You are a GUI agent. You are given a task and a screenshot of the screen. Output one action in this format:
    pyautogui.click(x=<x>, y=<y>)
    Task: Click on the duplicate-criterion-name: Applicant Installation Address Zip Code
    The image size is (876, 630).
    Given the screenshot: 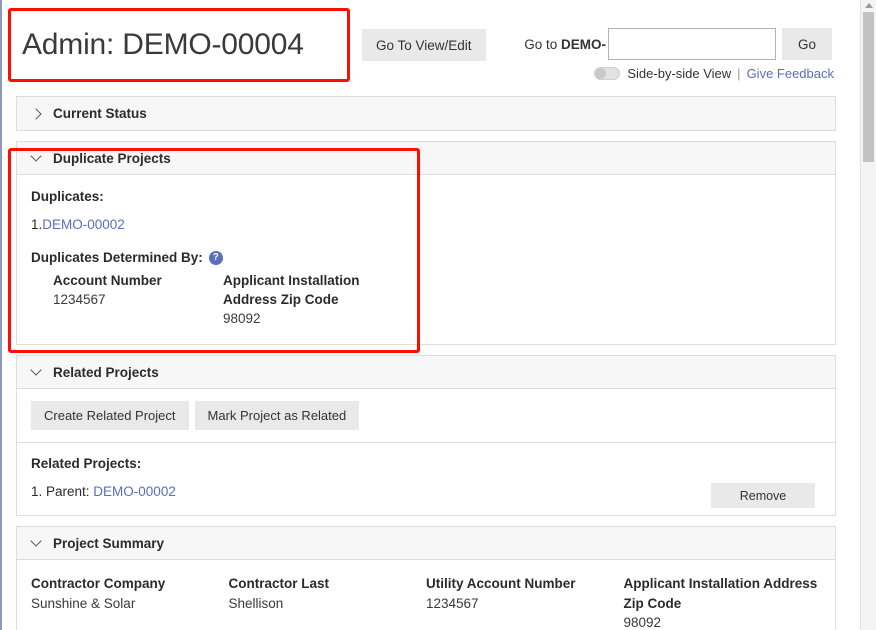 What is the action you would take?
    pyautogui.click(x=291, y=290)
    